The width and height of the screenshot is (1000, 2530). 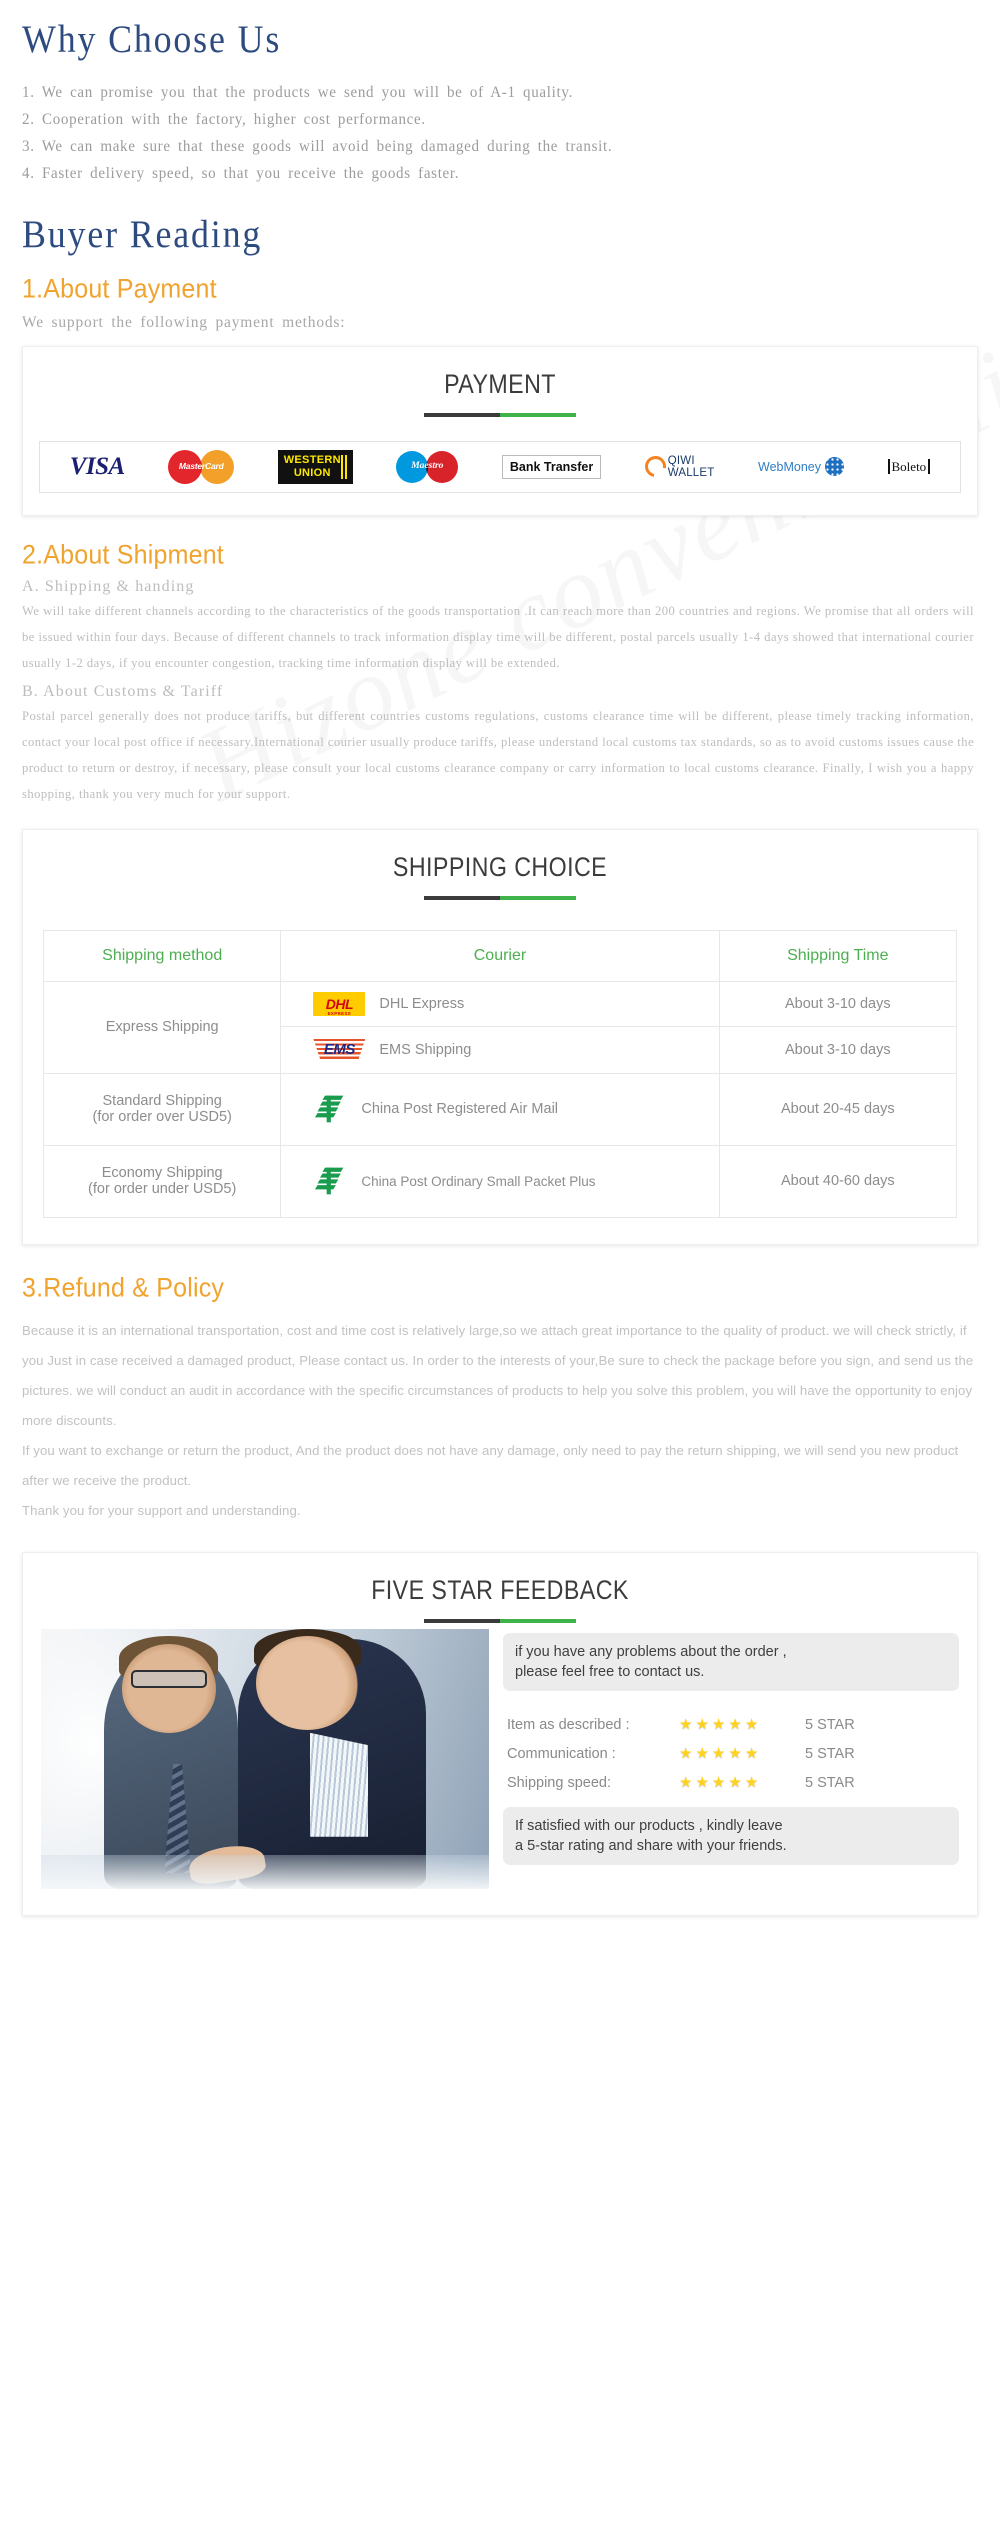 What do you see at coordinates (123, 1287) in the screenshot?
I see `section-heading-refund-policy: 3.Refund & Policy` at bounding box center [123, 1287].